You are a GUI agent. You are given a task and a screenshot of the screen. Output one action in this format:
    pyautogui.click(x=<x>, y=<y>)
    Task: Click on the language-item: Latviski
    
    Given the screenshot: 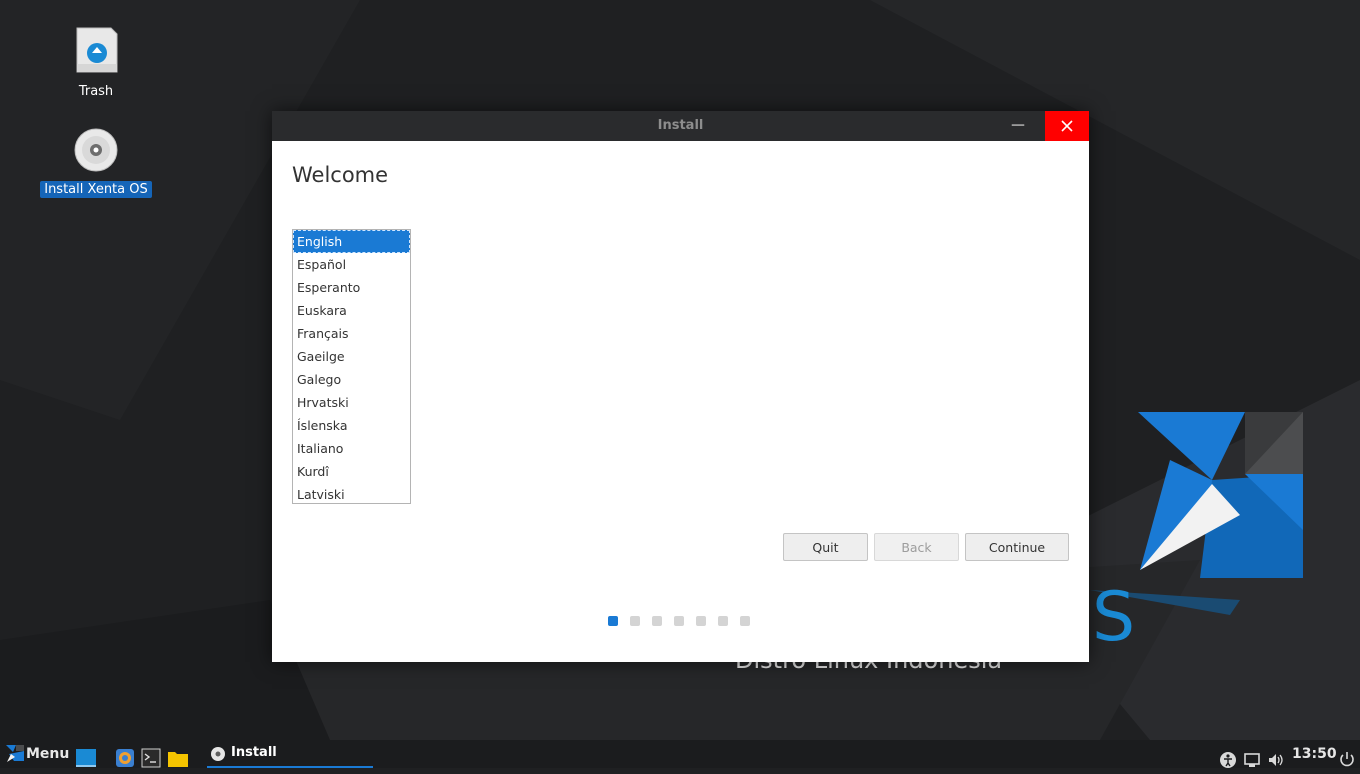 What is the action you would take?
    pyautogui.click(x=351, y=493)
    